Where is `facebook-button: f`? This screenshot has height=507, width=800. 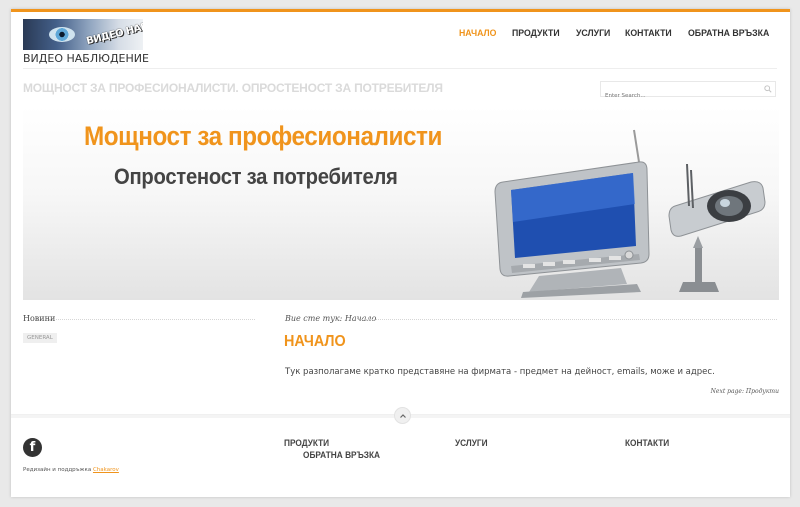 facebook-button: f is located at coordinates (32, 447).